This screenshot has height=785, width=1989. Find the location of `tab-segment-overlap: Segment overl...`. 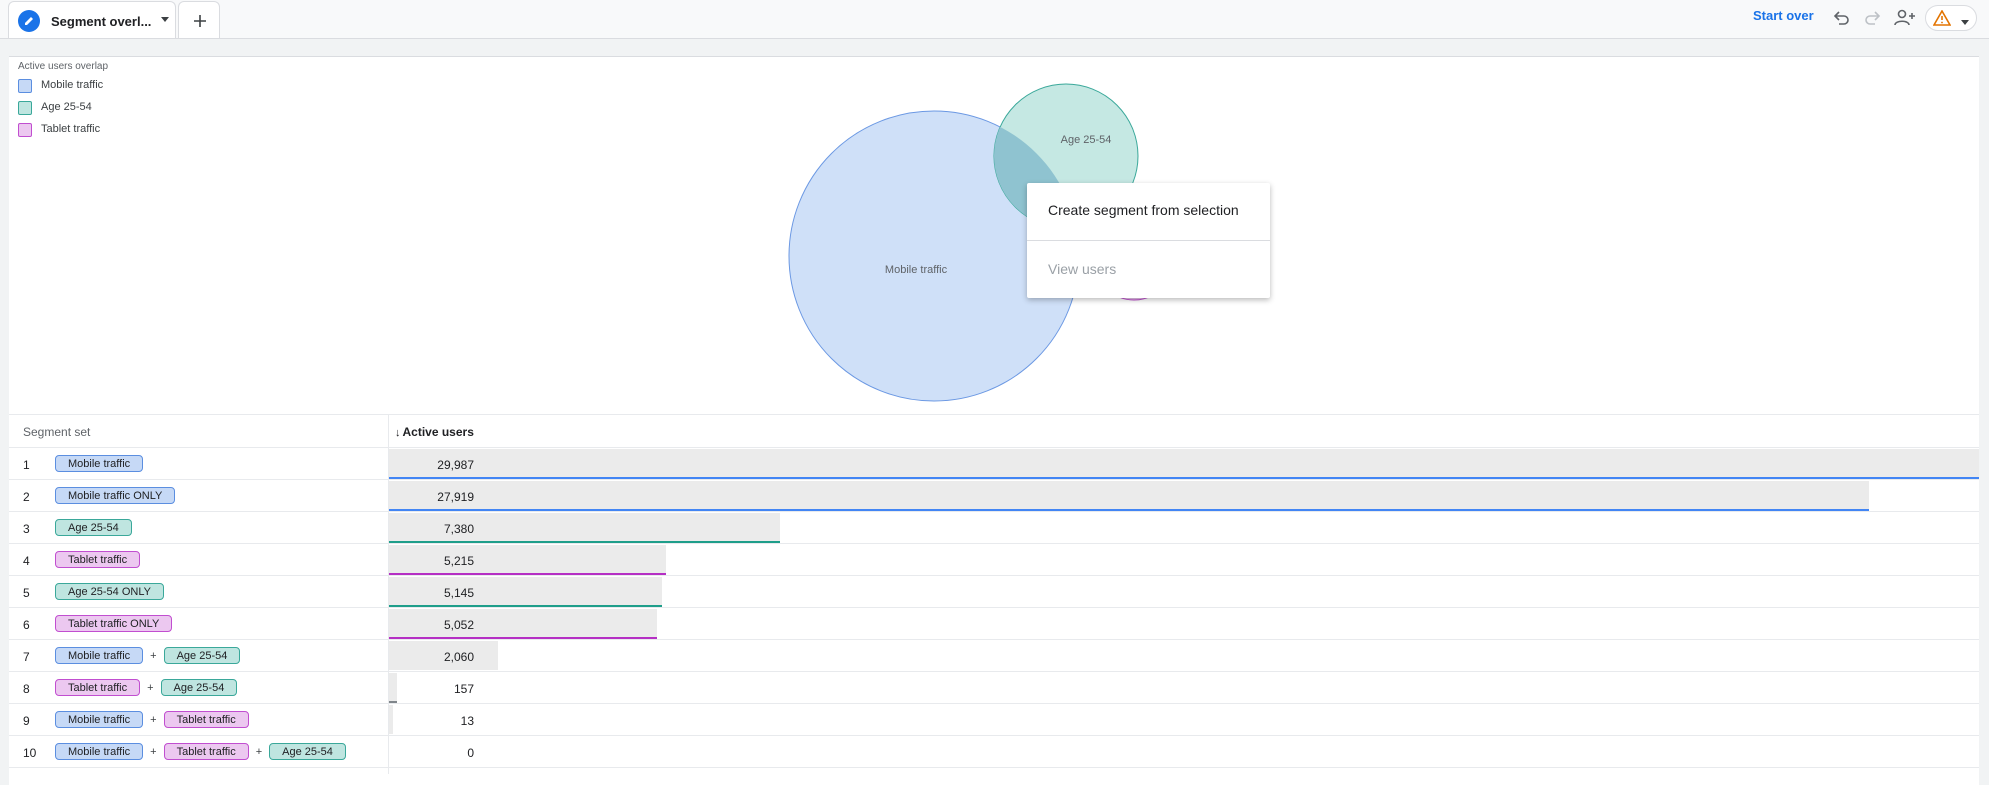

tab-segment-overlap: Segment overl... is located at coordinates (92, 19).